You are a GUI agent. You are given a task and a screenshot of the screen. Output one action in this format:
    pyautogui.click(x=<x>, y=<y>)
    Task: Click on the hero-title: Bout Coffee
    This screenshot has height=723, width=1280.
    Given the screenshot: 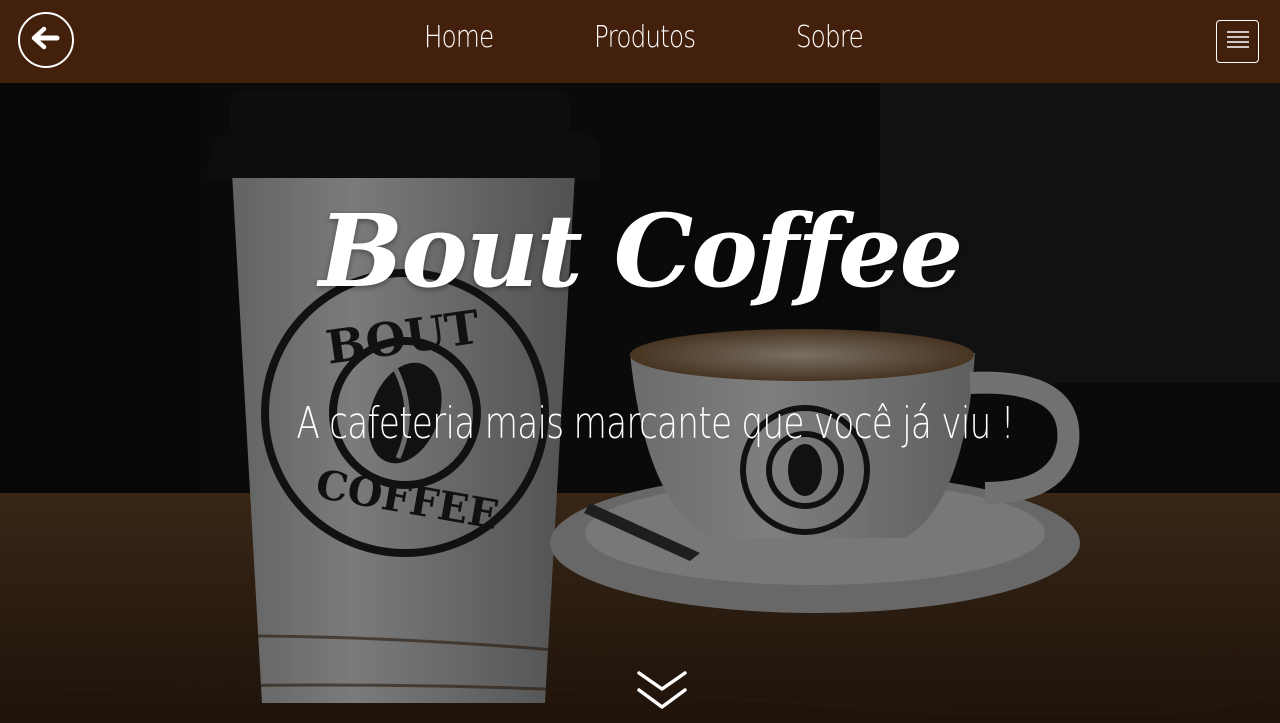 What is the action you would take?
    pyautogui.click(x=641, y=251)
    